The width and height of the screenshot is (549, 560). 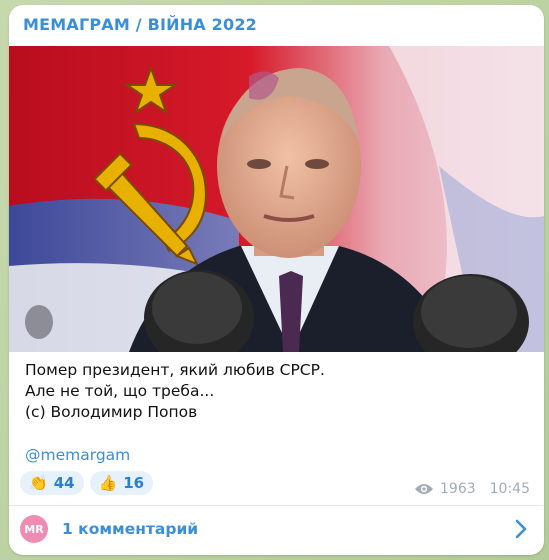 I want to click on comments-button: MR 1 комментарий, so click(x=276, y=530).